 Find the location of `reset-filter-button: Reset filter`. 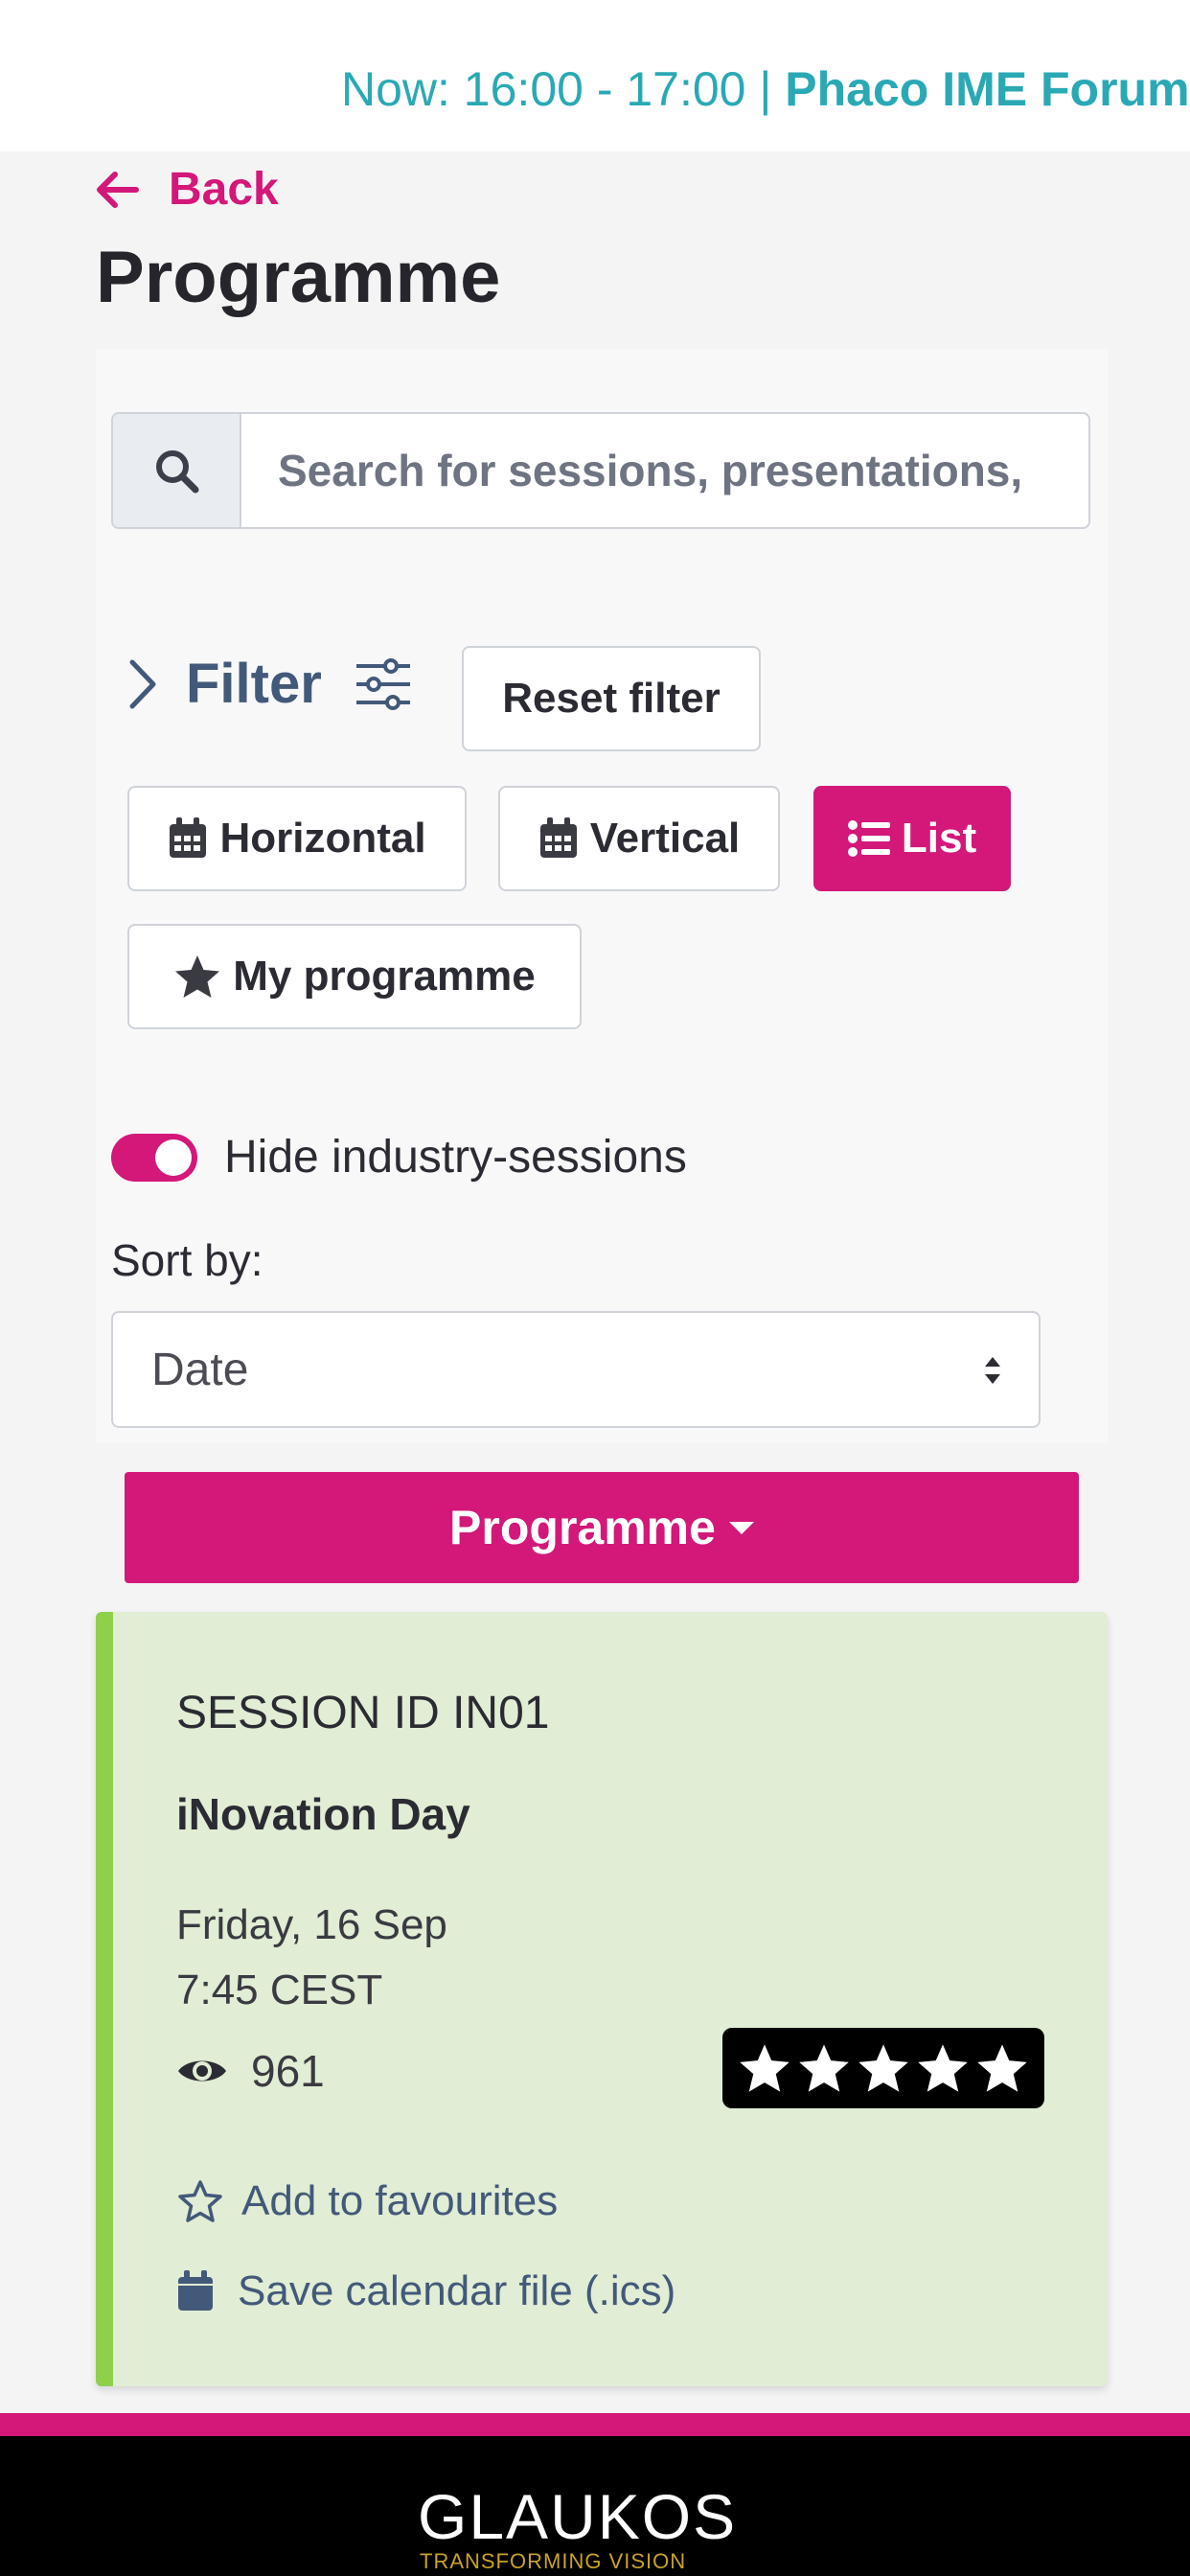

reset-filter-button: Reset filter is located at coordinates (611, 698).